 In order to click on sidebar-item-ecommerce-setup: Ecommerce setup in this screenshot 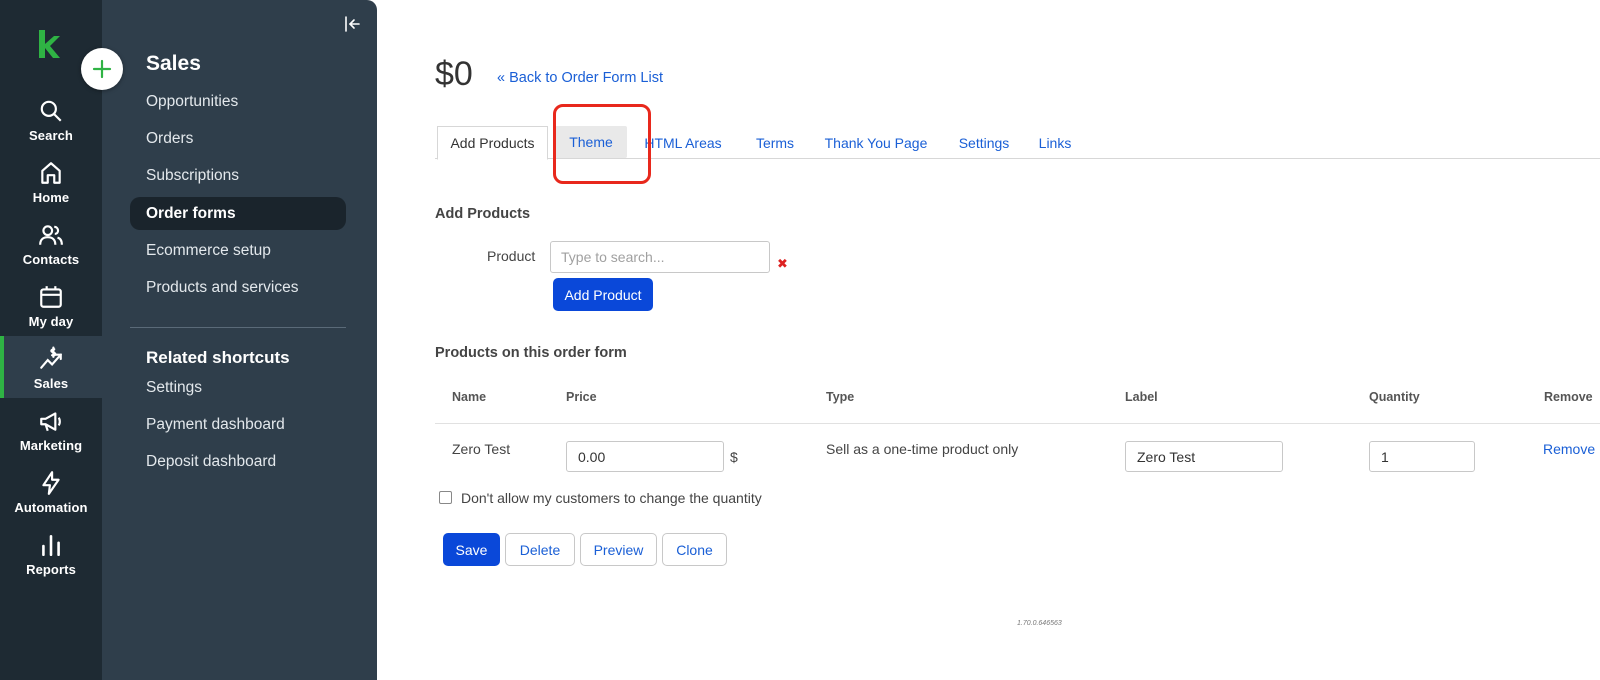, I will do `click(238, 250)`.